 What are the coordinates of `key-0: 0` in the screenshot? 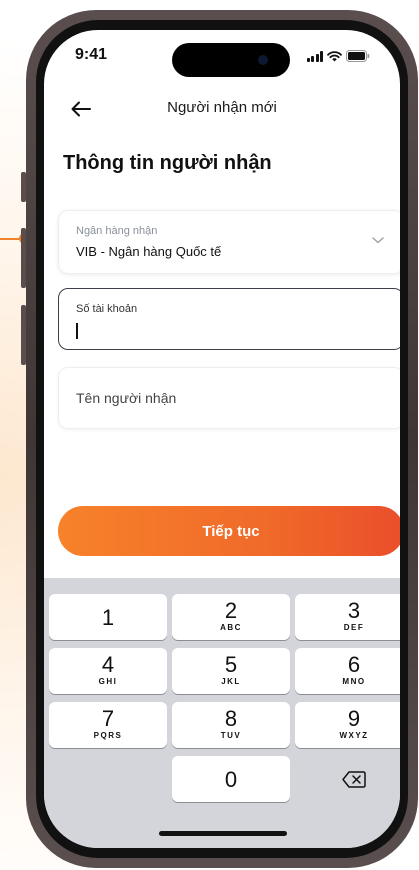 It's located at (231, 779).